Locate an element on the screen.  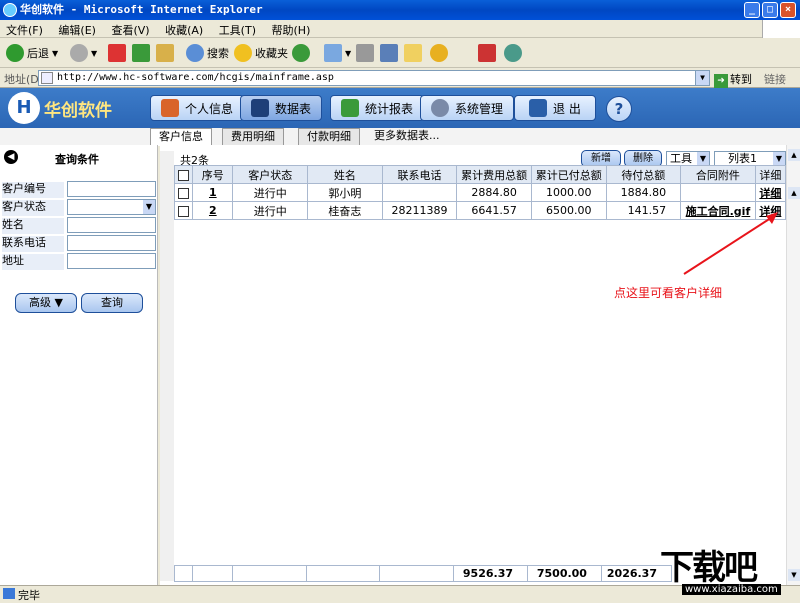
watermark-text: 下载吧 is located at coordinates (709, 568).